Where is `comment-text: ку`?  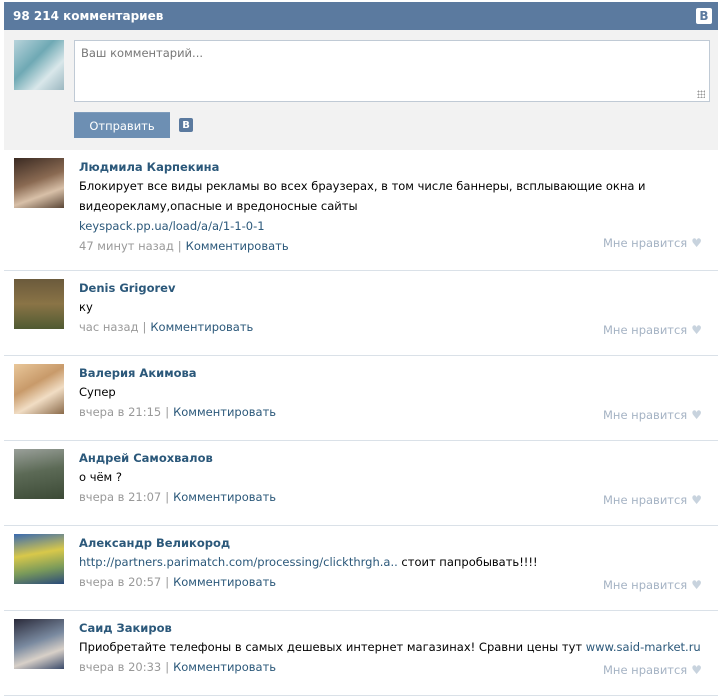
comment-text: ку is located at coordinates (86, 307).